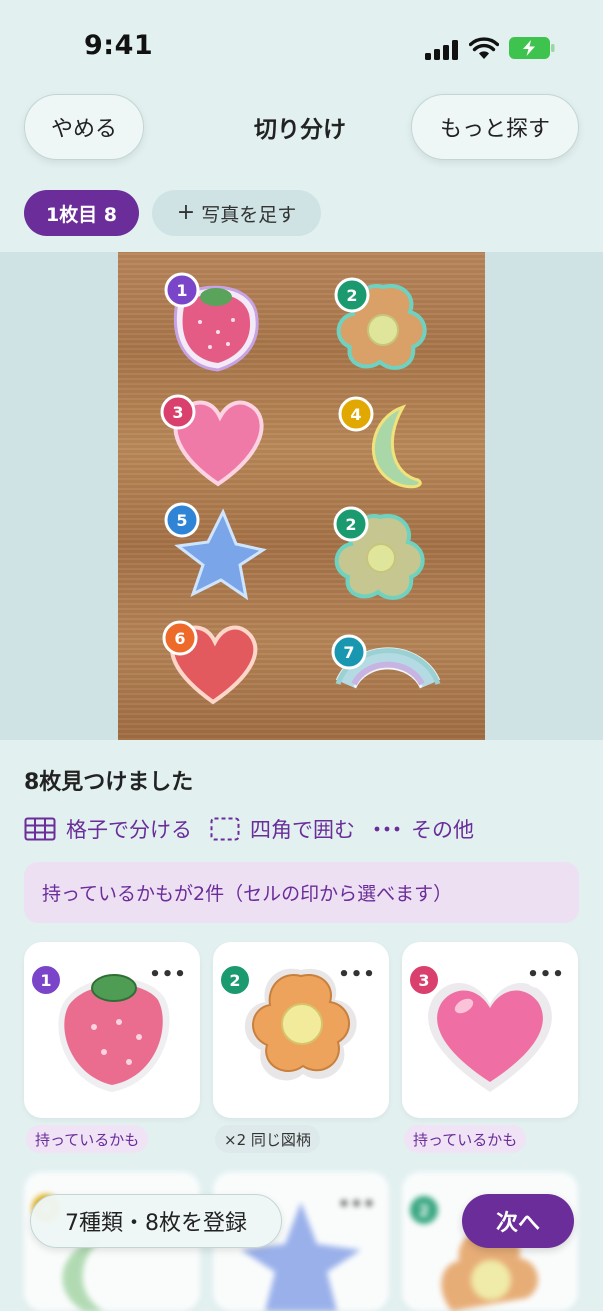 The height and width of the screenshot is (1311, 603). Describe the element at coordinates (156, 1221) in the screenshot. I see `register-button: 7種類・8枚を登録` at that location.